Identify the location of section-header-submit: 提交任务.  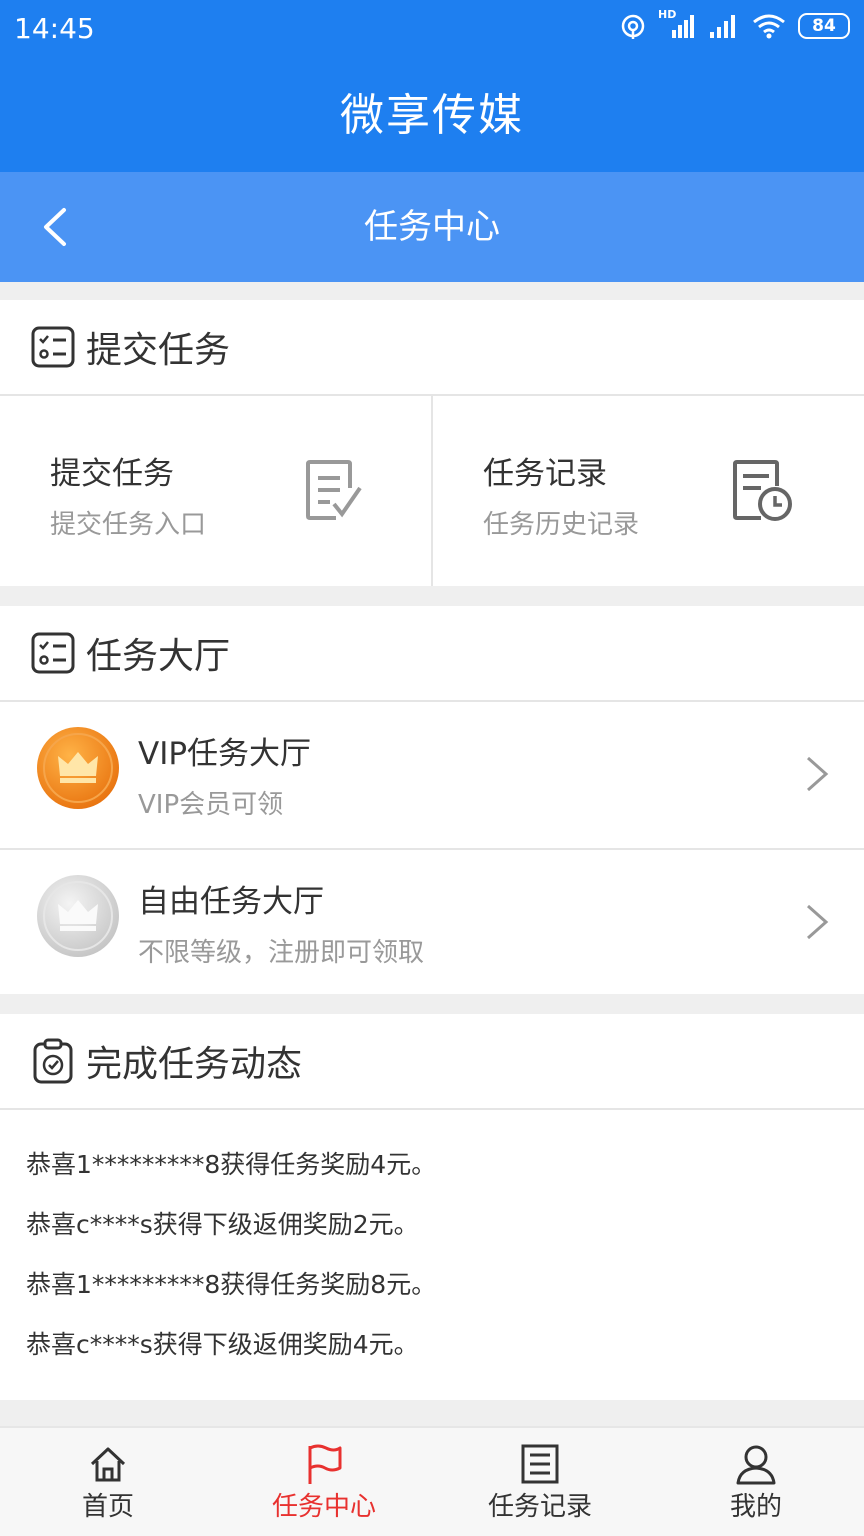
(432, 348).